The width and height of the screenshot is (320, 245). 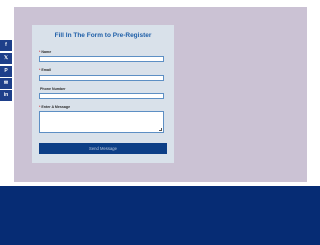 I want to click on resize-handle-icon, so click(x=160, y=129).